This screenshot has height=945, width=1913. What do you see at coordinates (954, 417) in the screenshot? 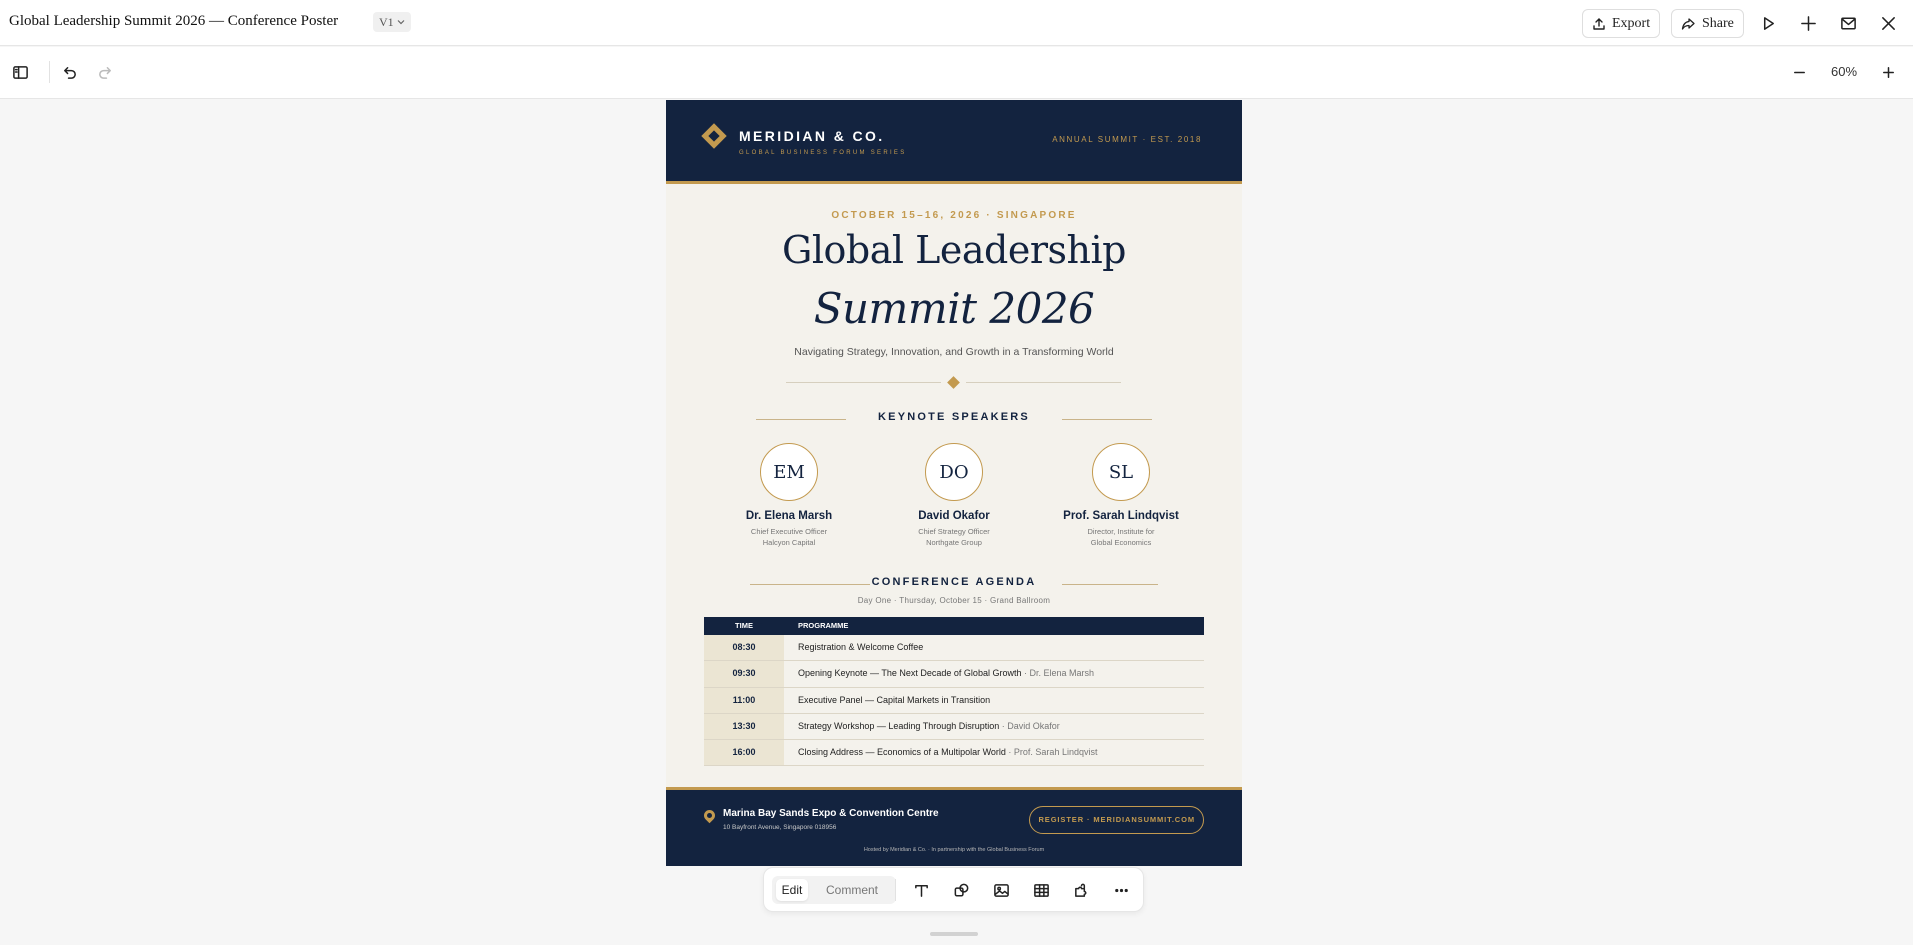
I see `keynote-section-title: KEYNOTE SPEAKERS` at bounding box center [954, 417].